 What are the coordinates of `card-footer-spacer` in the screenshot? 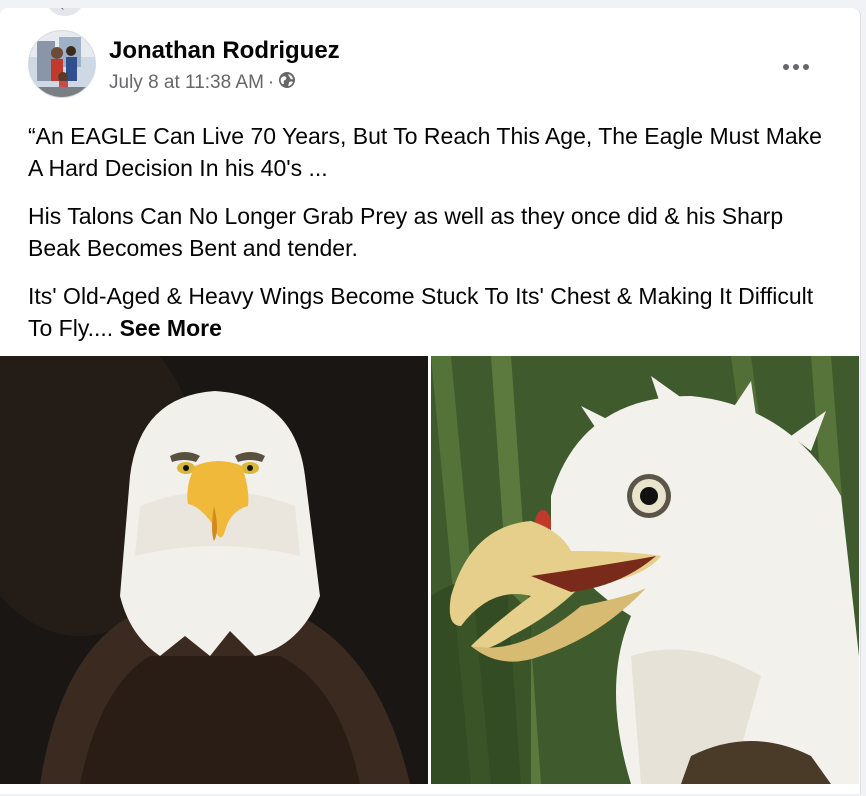 It's located at (430, 789).